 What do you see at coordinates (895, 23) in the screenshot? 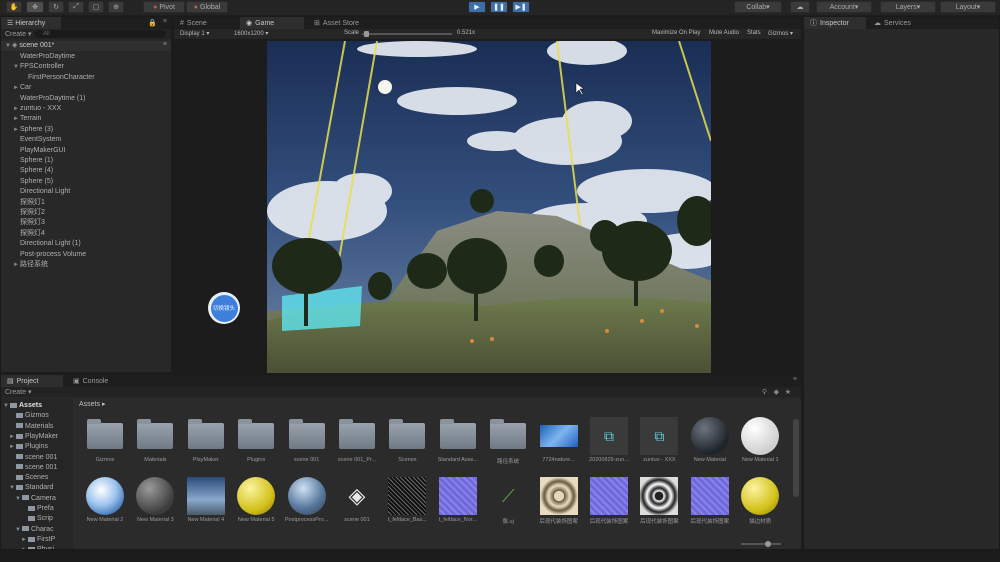
I see `tab-services: ☁ Services` at bounding box center [895, 23].